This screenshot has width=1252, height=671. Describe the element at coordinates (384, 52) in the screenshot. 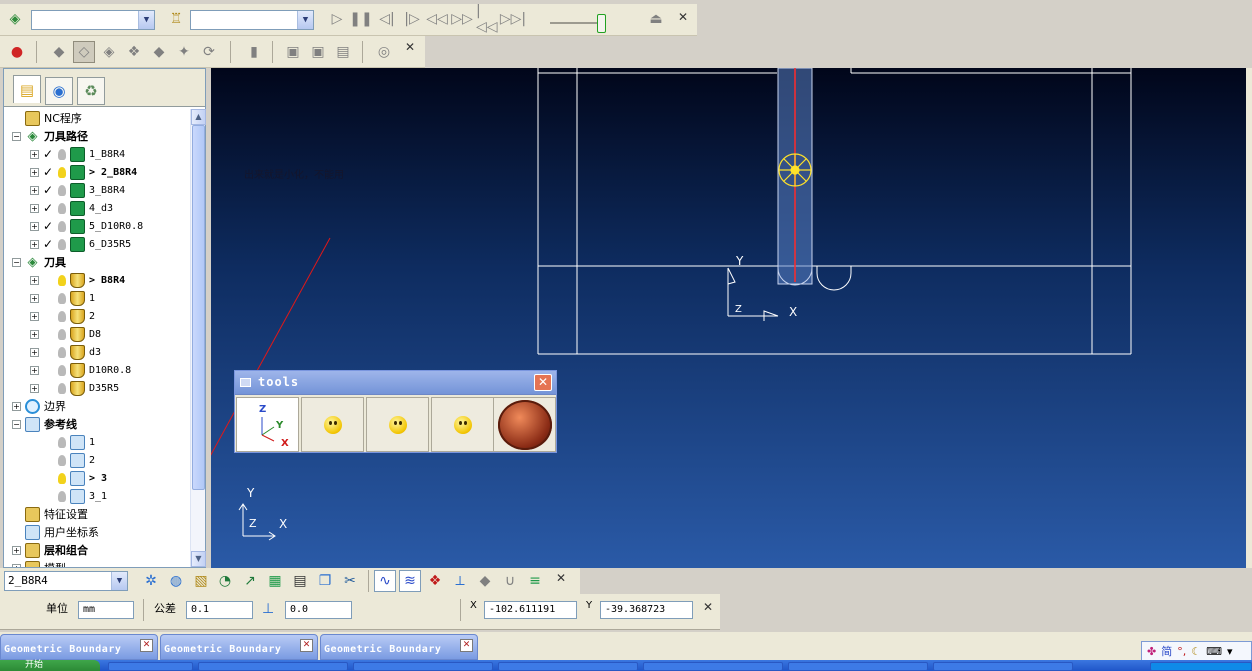

I see `info-icon: ◎` at that location.